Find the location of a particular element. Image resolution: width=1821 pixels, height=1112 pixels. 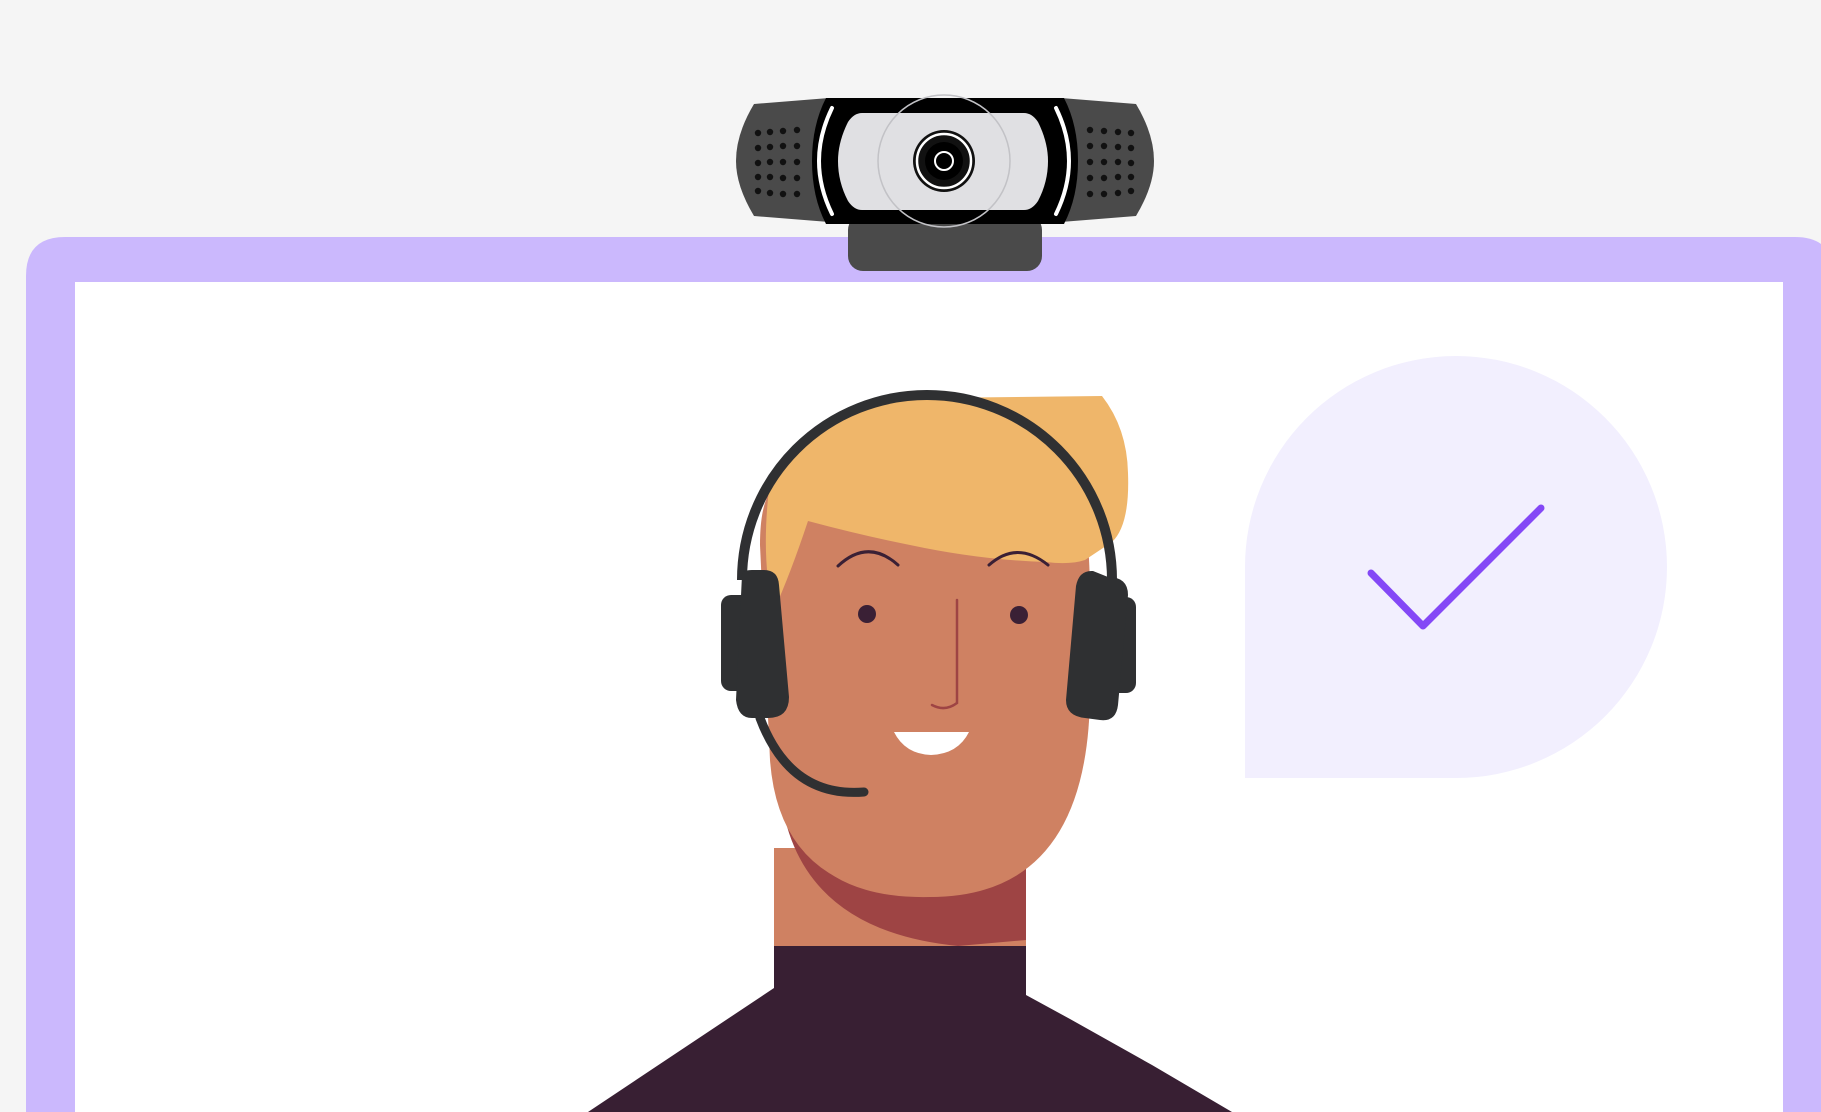

left-eye is located at coordinates (867, 614).